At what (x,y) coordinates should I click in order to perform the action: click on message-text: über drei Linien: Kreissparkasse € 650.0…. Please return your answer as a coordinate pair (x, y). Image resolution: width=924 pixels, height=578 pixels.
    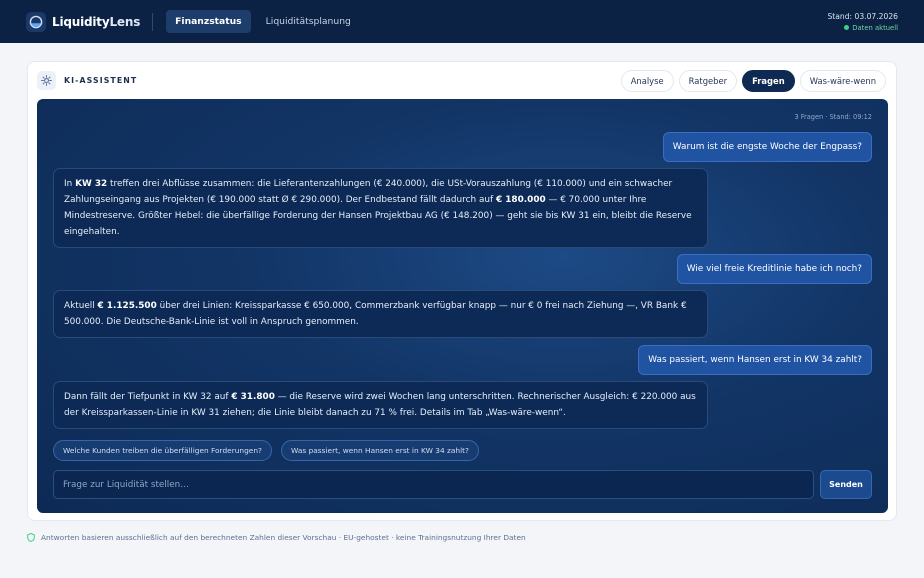
    Looking at the image, I should click on (375, 314).